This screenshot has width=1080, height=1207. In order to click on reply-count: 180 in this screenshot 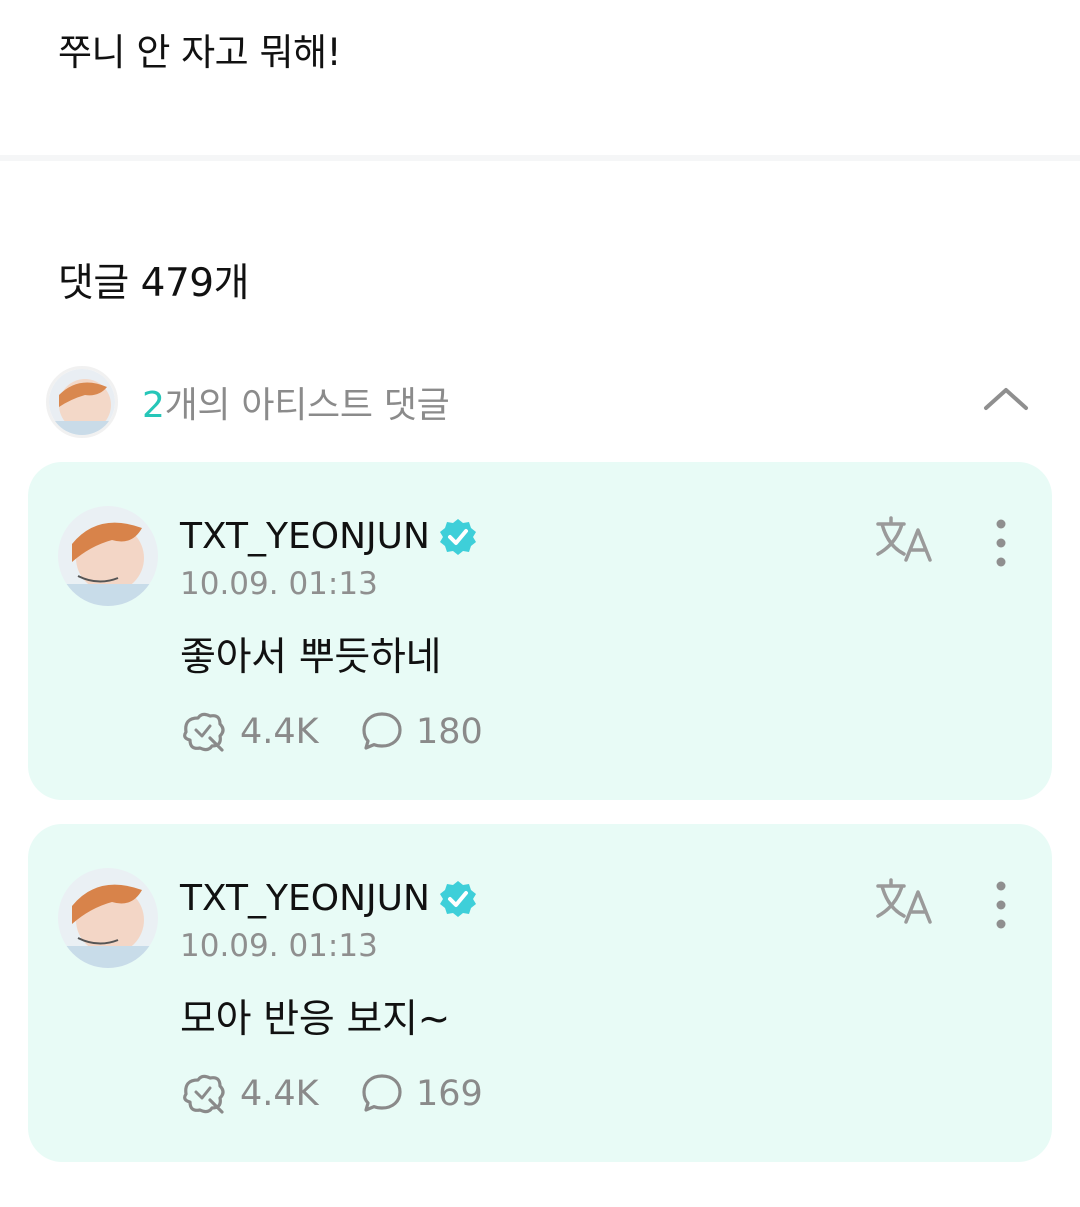, I will do `click(449, 732)`.